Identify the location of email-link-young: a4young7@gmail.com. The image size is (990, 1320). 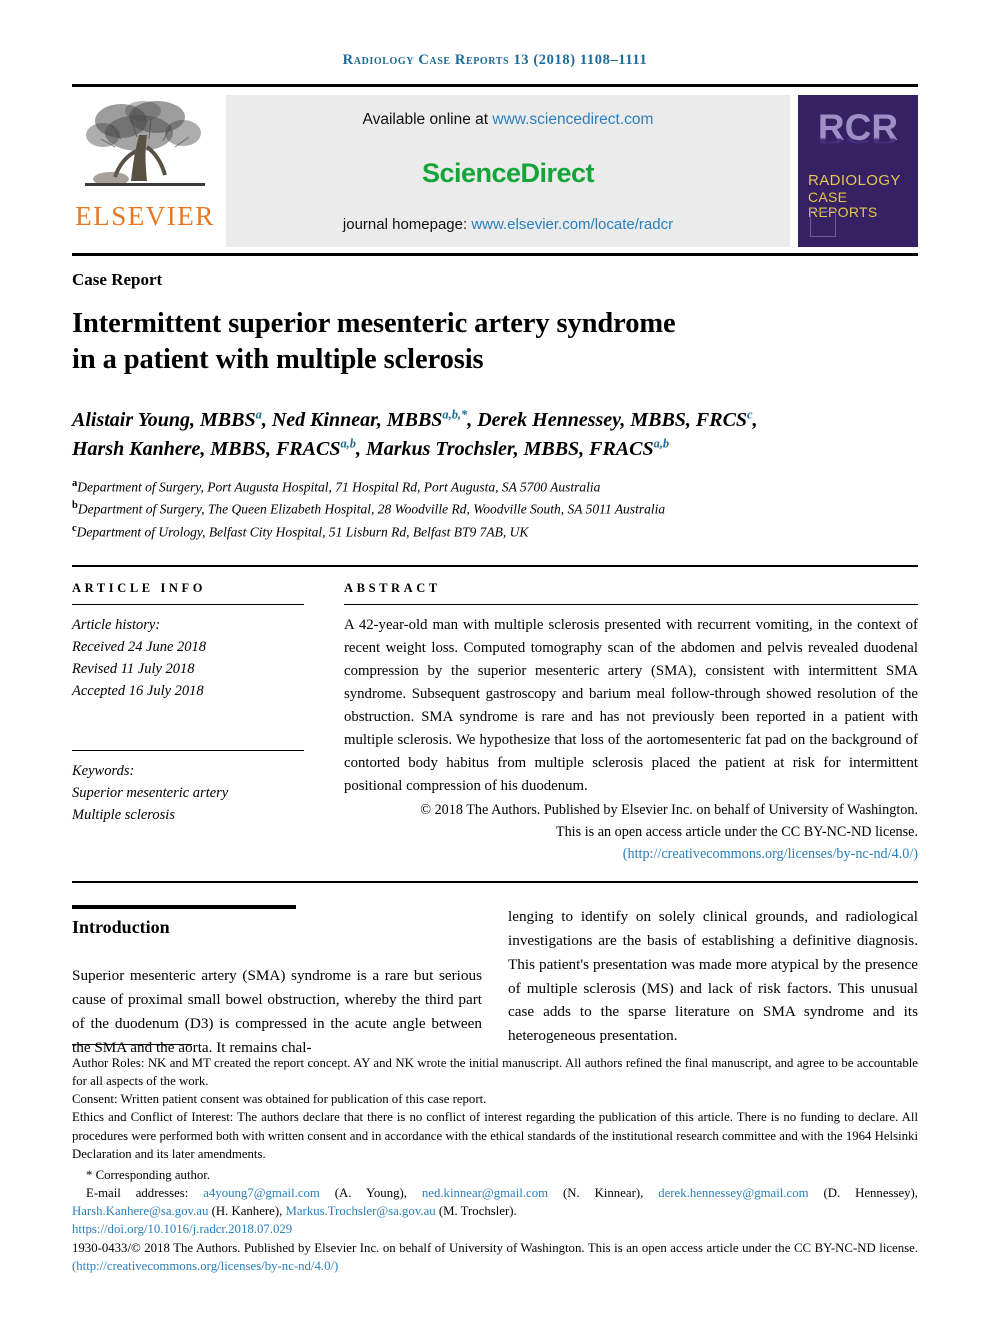
(261, 1193).